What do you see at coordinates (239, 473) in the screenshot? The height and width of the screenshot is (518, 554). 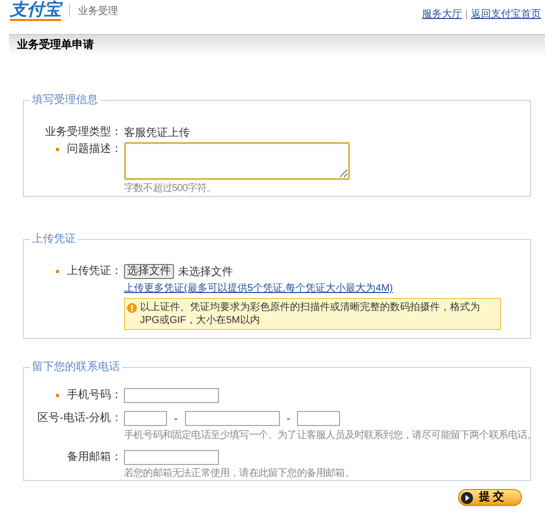 I see `field-hint: 若您的邮箱无法正常使用，请在此留下您的备用邮箱。` at bounding box center [239, 473].